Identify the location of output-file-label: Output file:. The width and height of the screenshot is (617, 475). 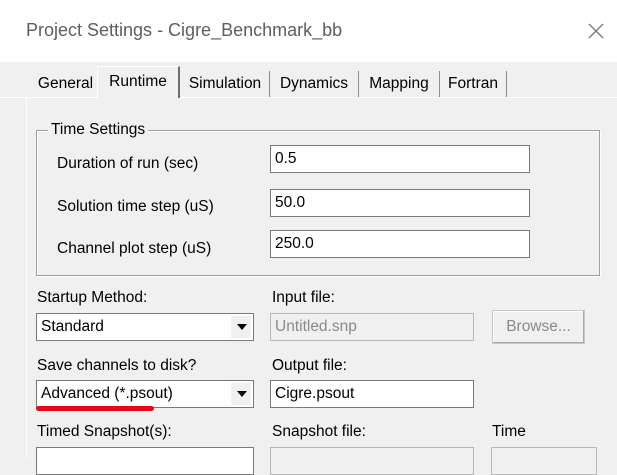
(309, 365).